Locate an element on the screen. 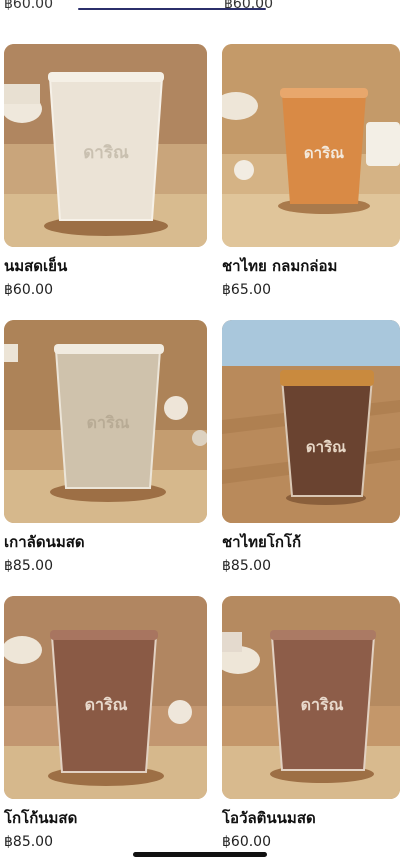  product-price: ฿65.00 is located at coordinates (246, 290).